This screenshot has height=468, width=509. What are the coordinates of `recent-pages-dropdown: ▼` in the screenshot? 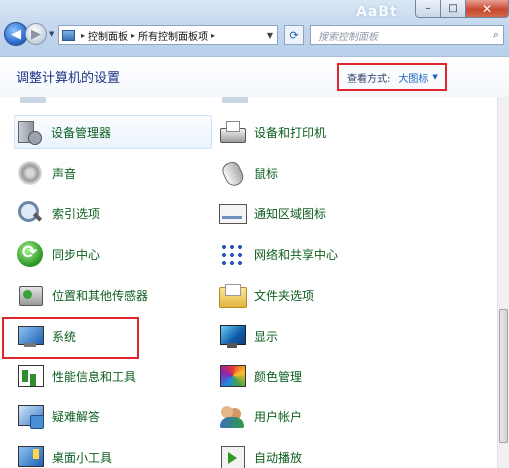 It's located at (51, 34).